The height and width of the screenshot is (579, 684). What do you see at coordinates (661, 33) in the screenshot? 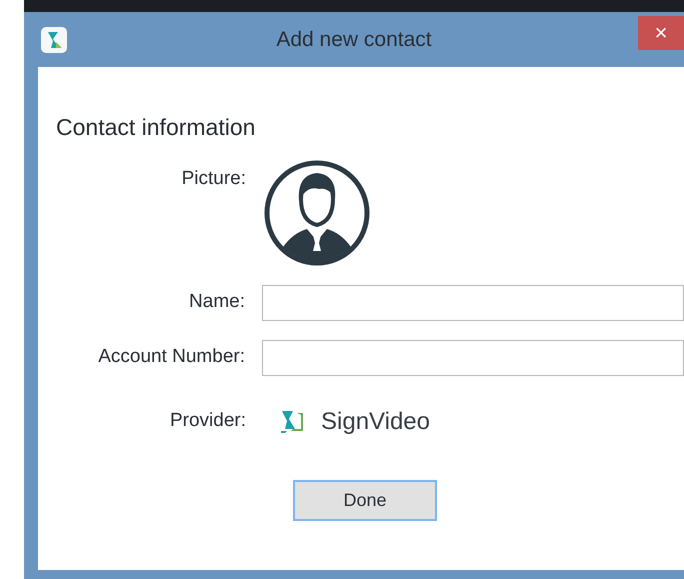
I see `close-button: ×` at bounding box center [661, 33].